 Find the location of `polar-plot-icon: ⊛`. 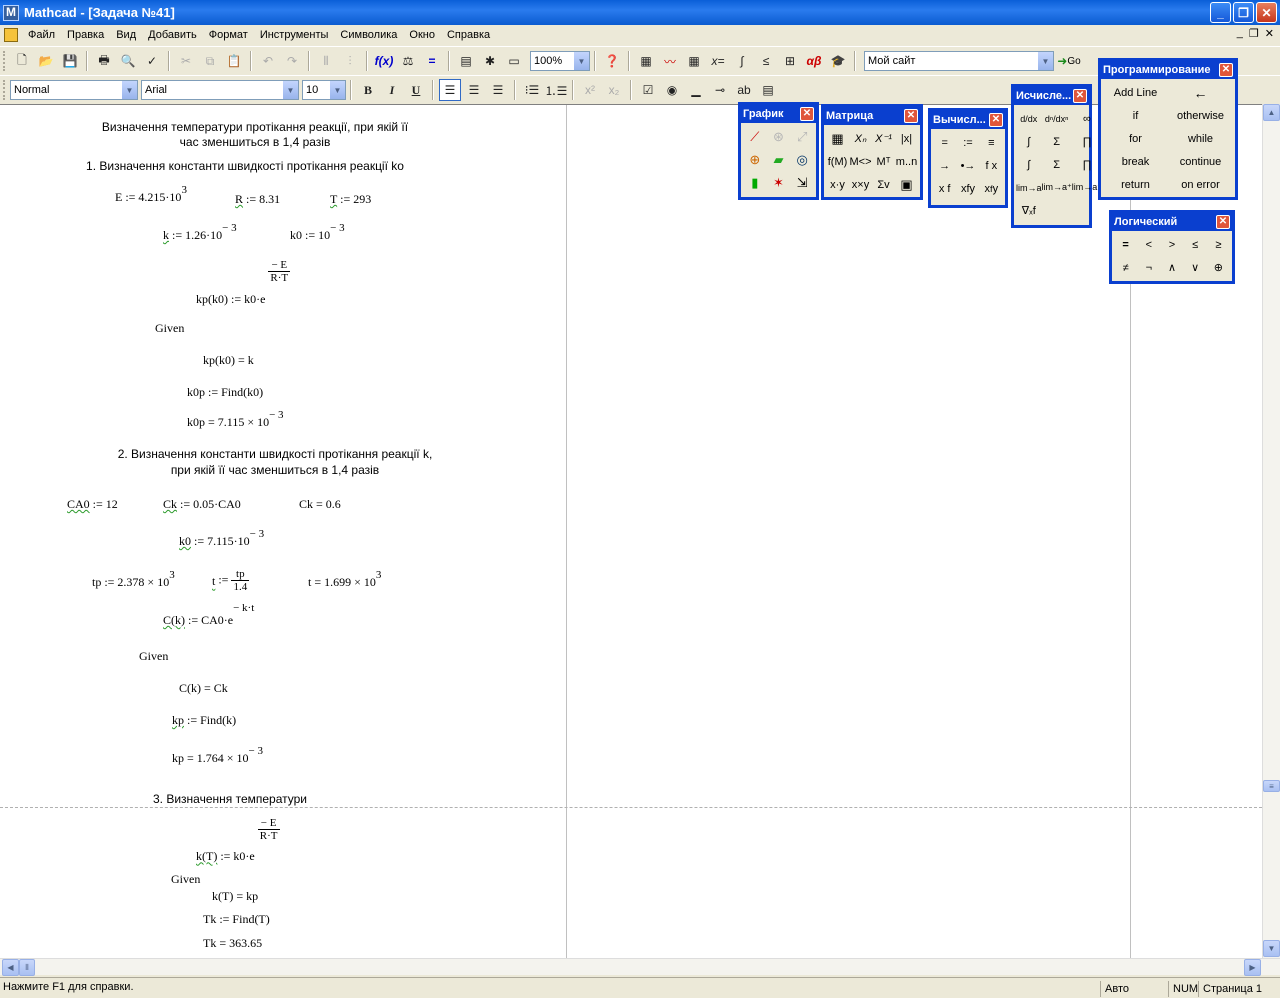

polar-plot-icon: ⊛ is located at coordinates (779, 136).